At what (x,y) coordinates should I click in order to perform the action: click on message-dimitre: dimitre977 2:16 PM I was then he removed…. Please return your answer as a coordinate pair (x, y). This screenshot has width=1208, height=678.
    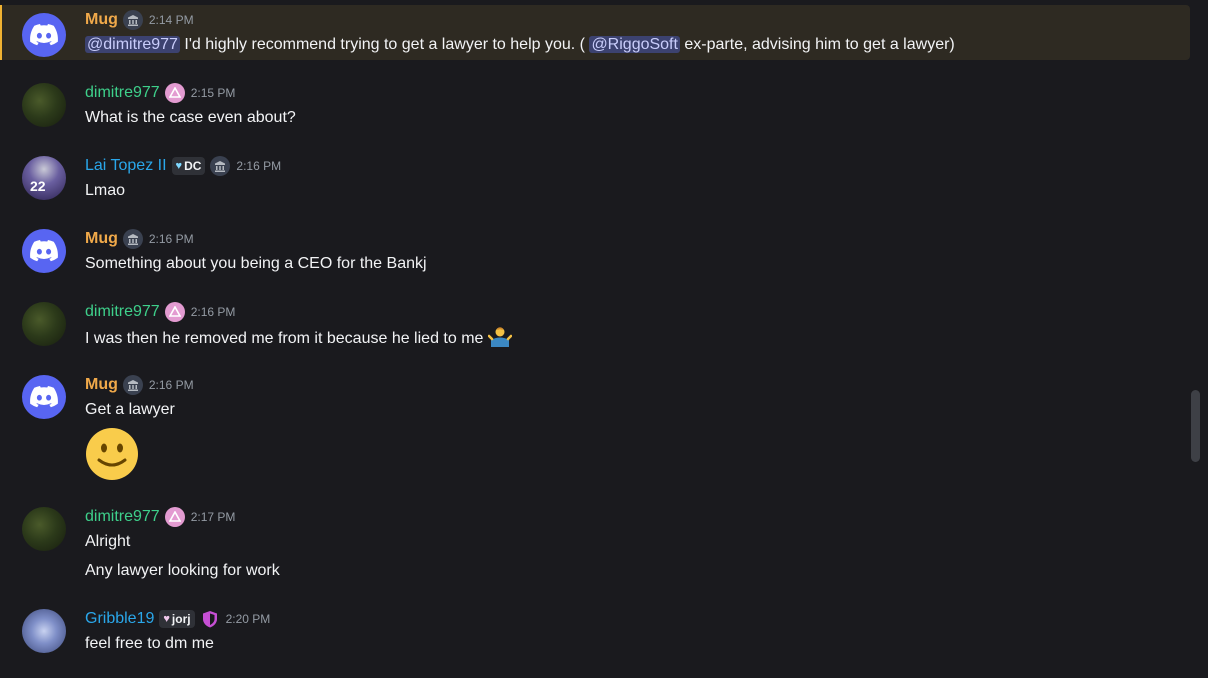
    Looking at the image, I should click on (594, 327).